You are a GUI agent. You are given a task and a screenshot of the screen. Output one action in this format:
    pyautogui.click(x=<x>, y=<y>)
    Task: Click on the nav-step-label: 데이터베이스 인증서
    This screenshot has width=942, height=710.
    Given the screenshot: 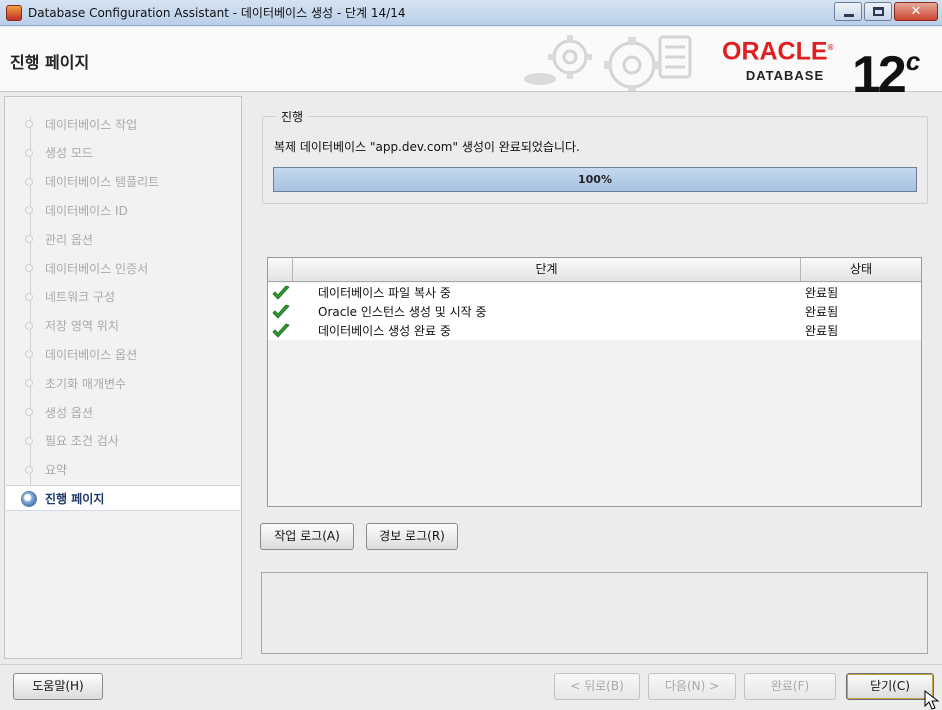 What is the action you would take?
    pyautogui.click(x=97, y=268)
    